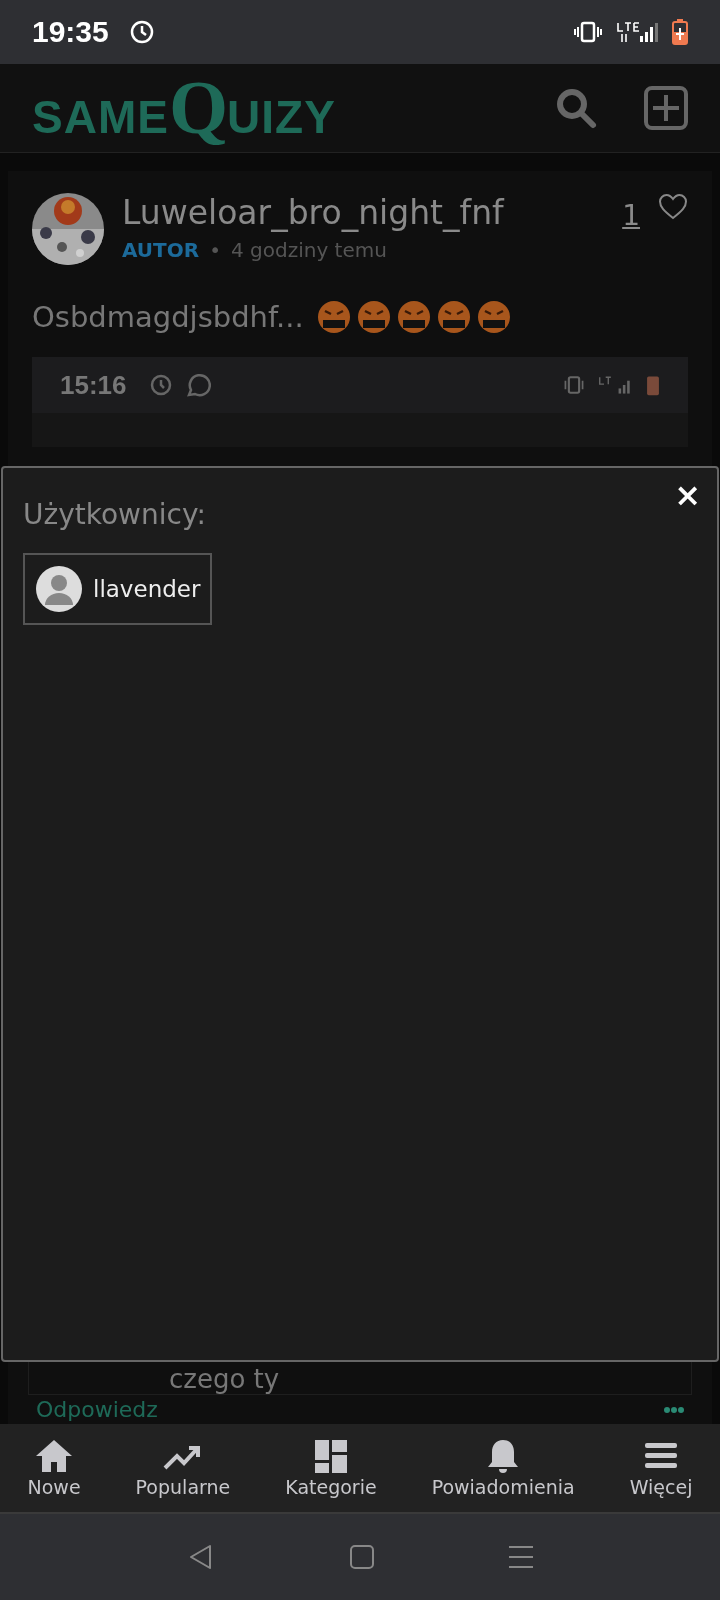  Describe the element at coordinates (161, 250) in the screenshot. I see `author-role: AUTOR` at that location.